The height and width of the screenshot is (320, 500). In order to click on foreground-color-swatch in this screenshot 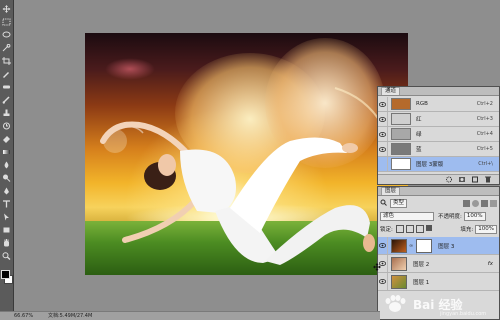, I will do `click(5, 274)`.